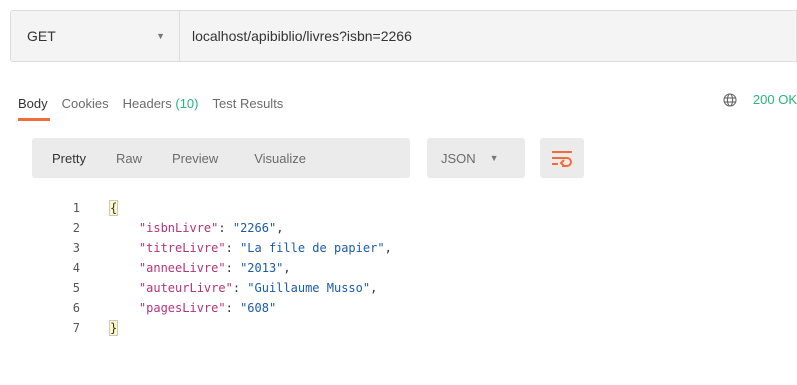 This screenshot has height=385, width=797. I want to click on mode-visualize: Visualize, so click(280, 158).